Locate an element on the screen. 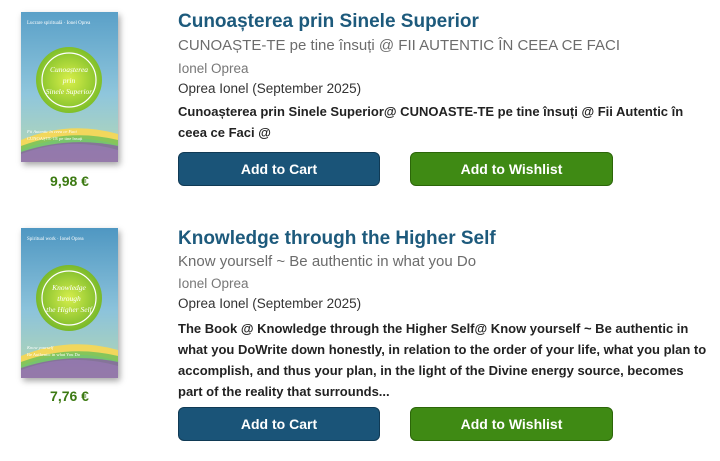 The width and height of the screenshot is (720, 461). book-price: 9,98 € is located at coordinates (69, 181).